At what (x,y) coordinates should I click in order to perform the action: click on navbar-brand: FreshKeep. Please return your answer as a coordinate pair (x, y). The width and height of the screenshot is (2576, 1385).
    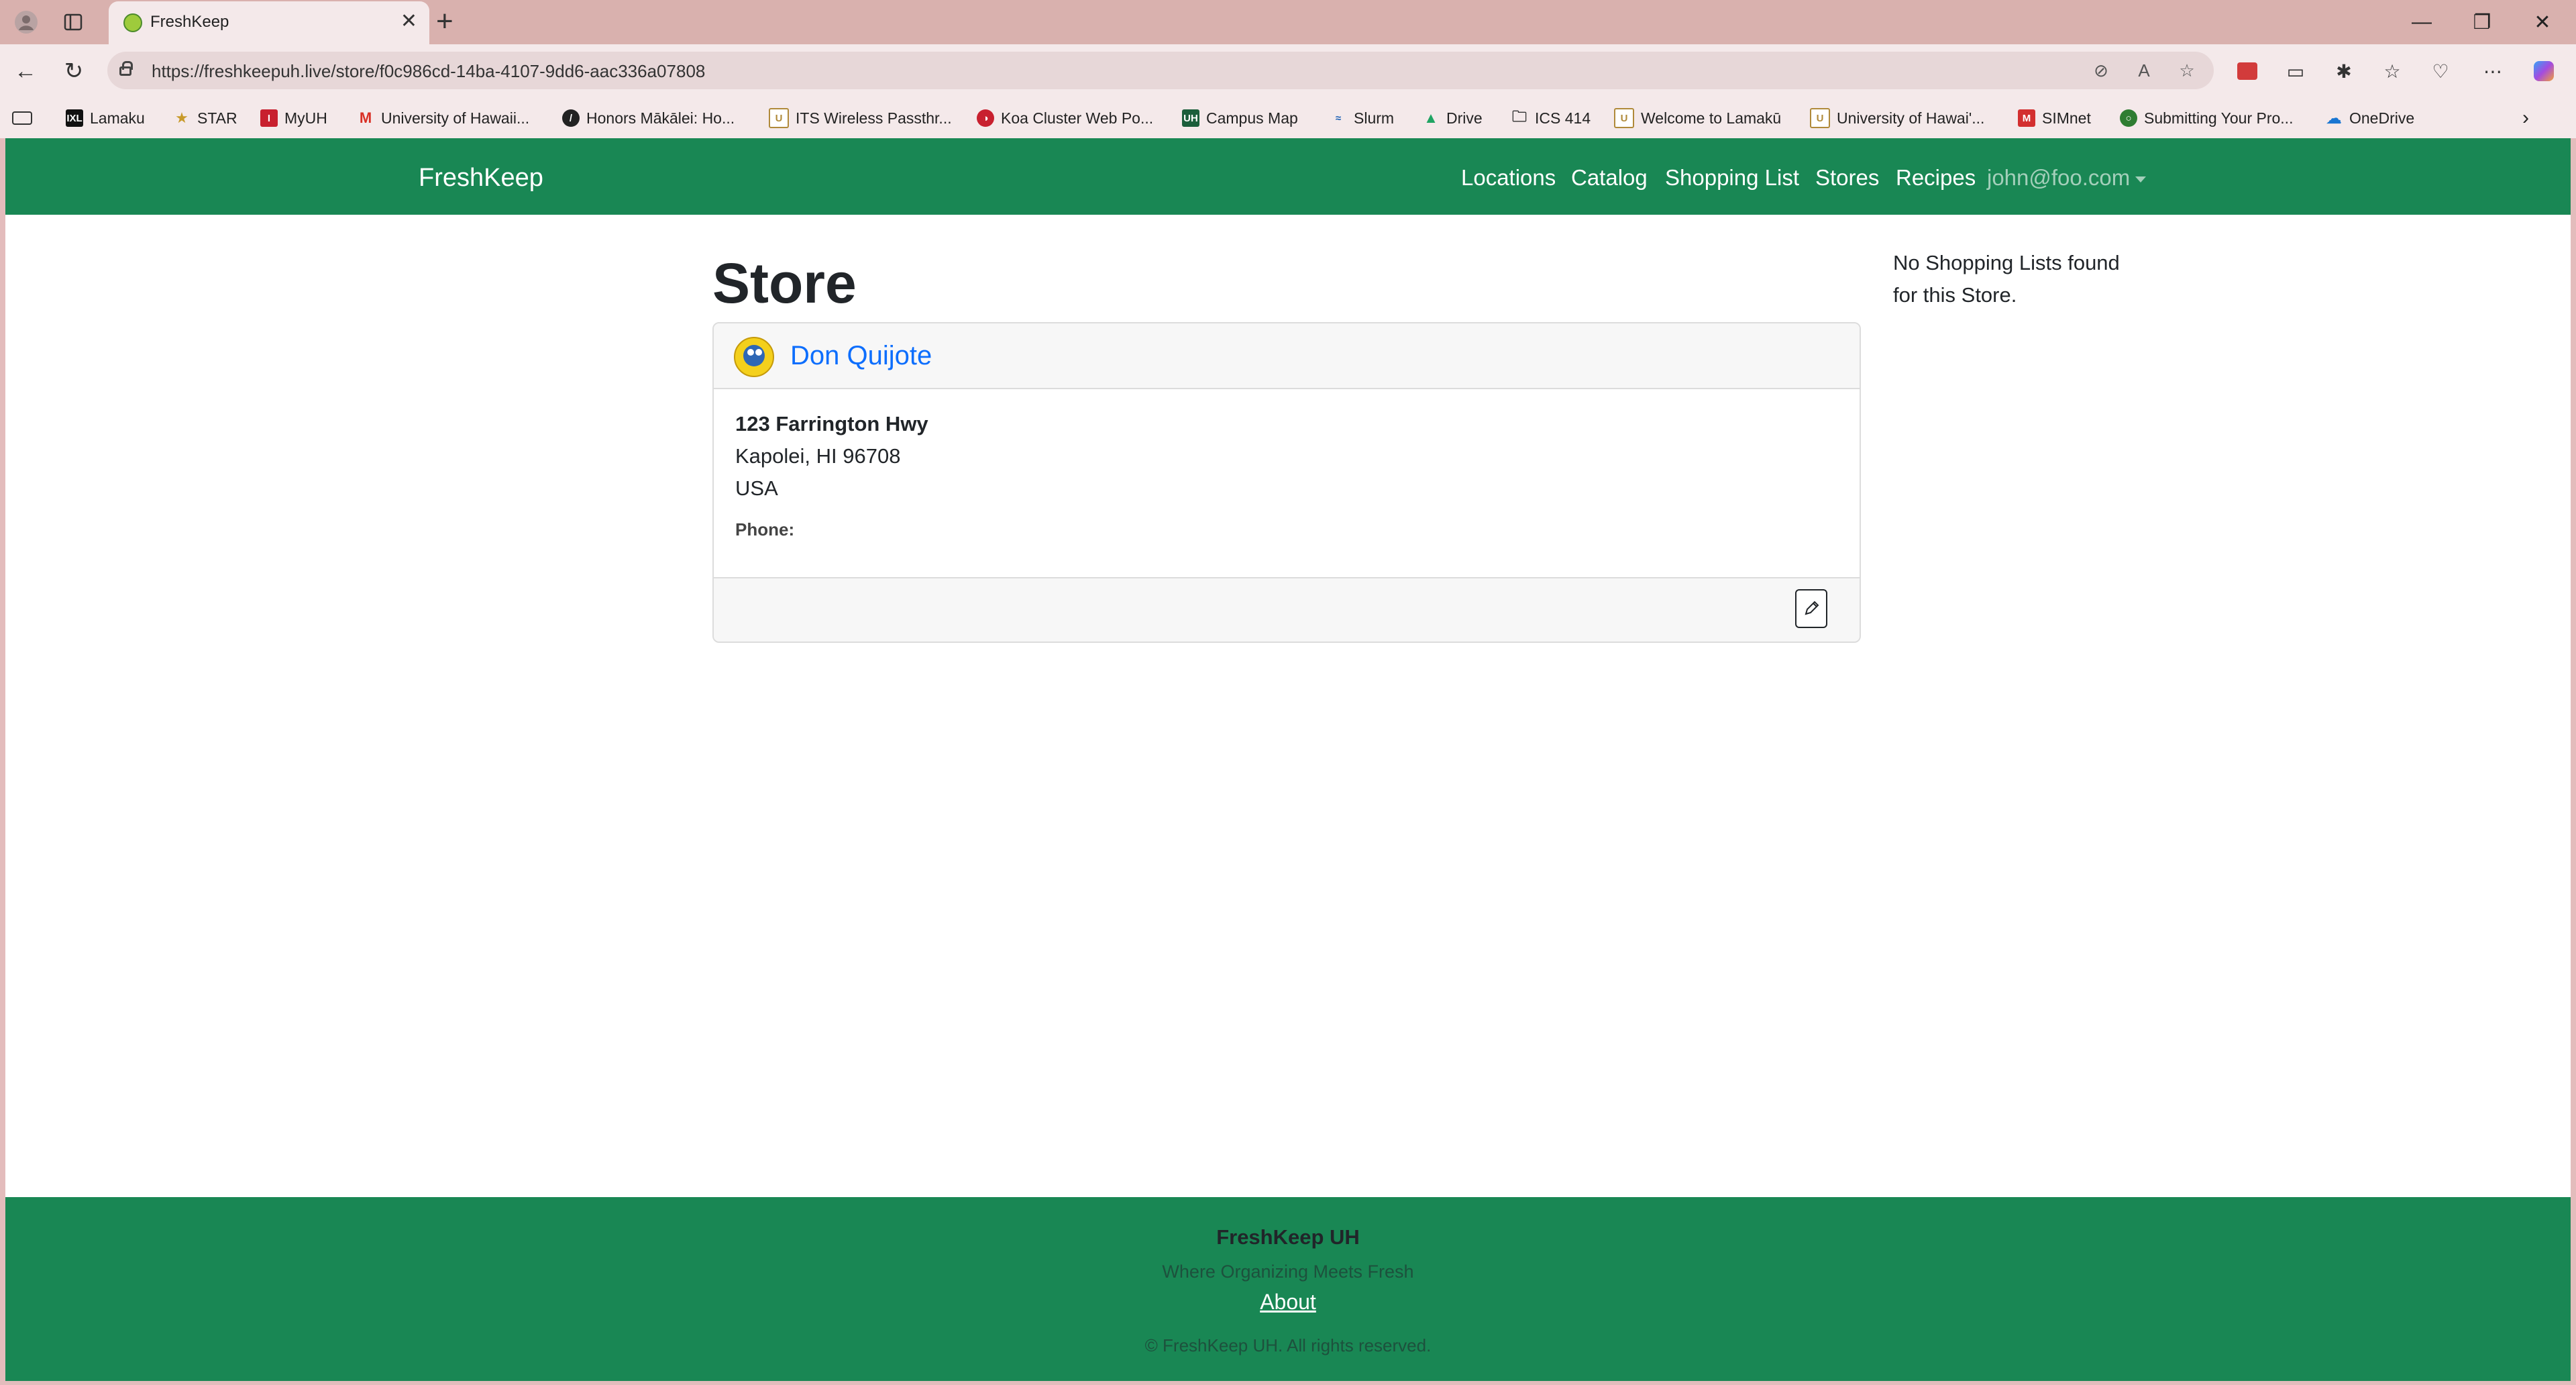
    Looking at the image, I should click on (481, 178).